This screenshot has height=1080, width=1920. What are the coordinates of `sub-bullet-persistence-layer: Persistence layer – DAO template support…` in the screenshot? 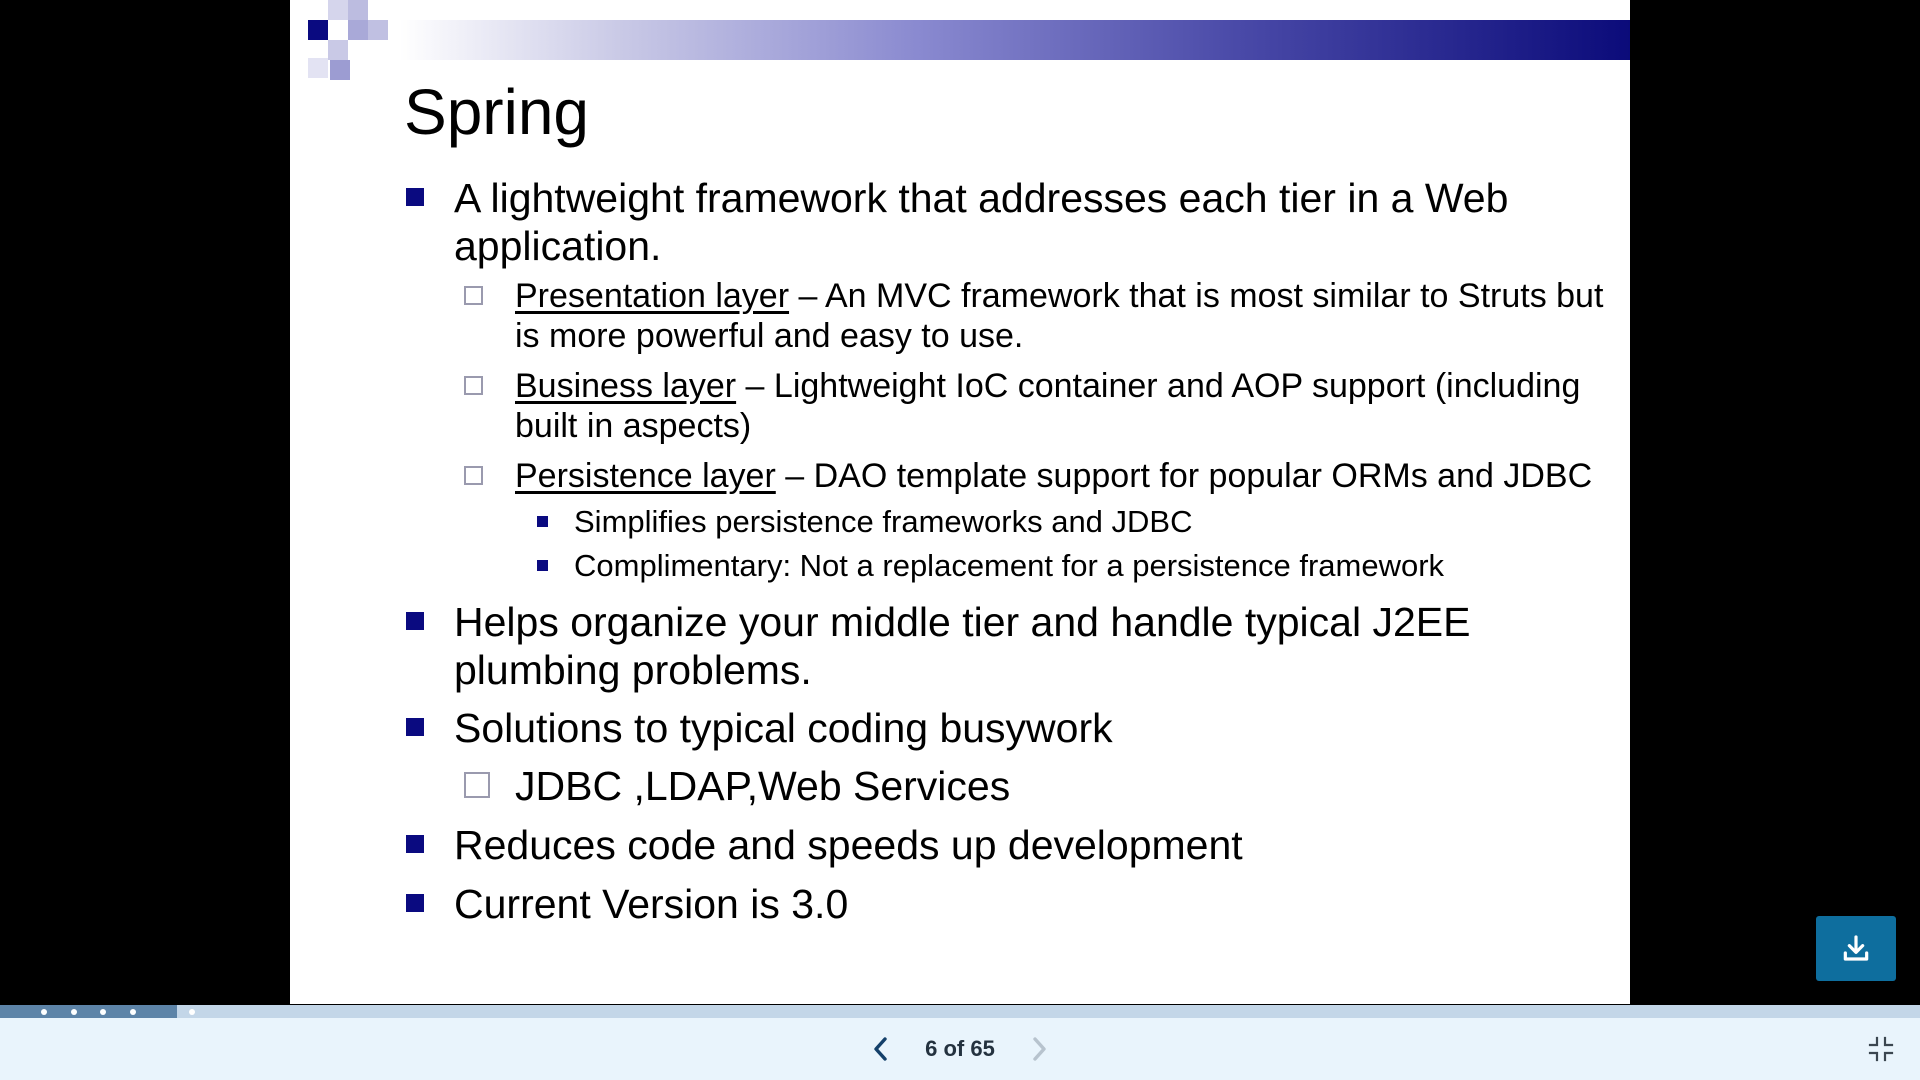 It's located at (1009, 476).